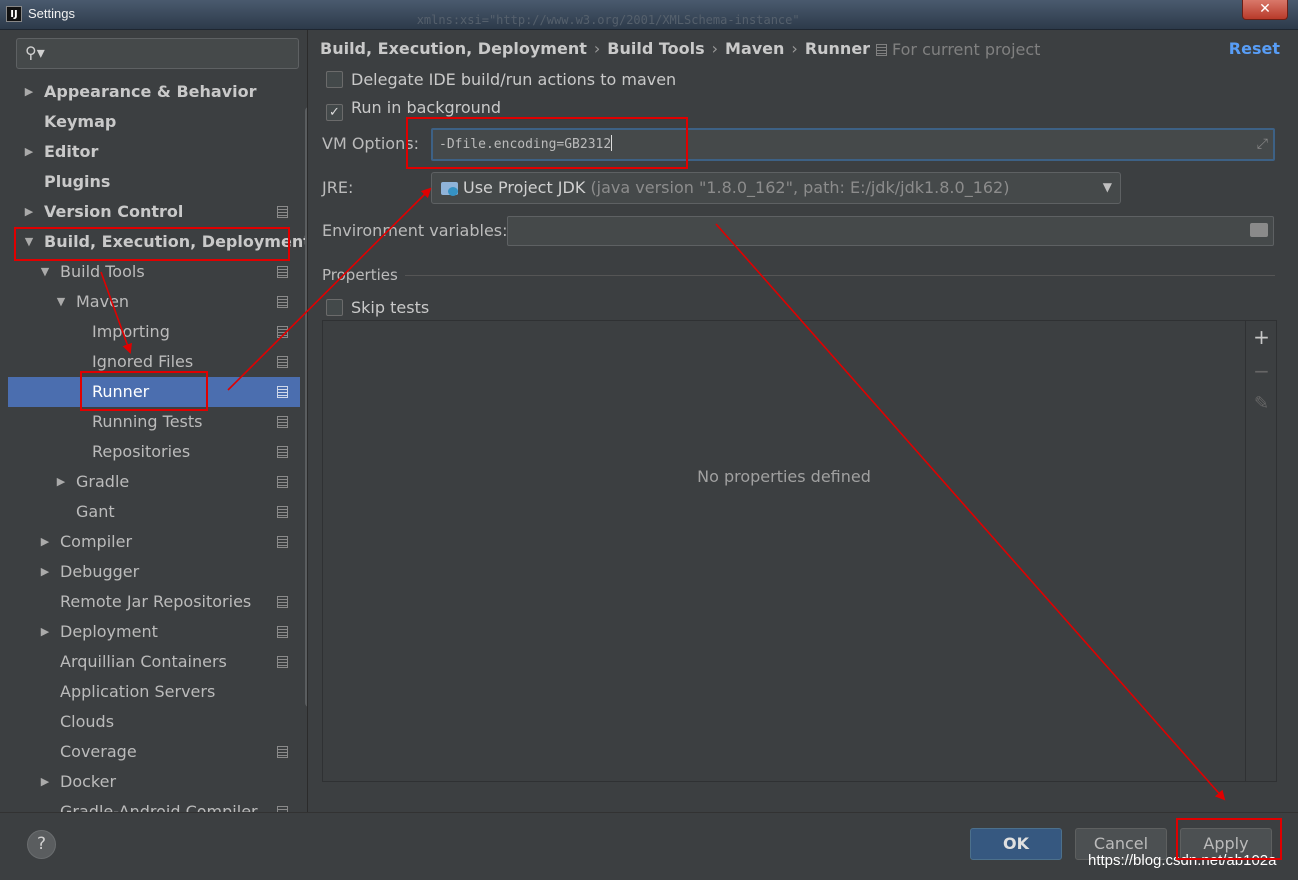 This screenshot has height=880, width=1298. I want to click on tree-item-label: Importing, so click(131, 331).